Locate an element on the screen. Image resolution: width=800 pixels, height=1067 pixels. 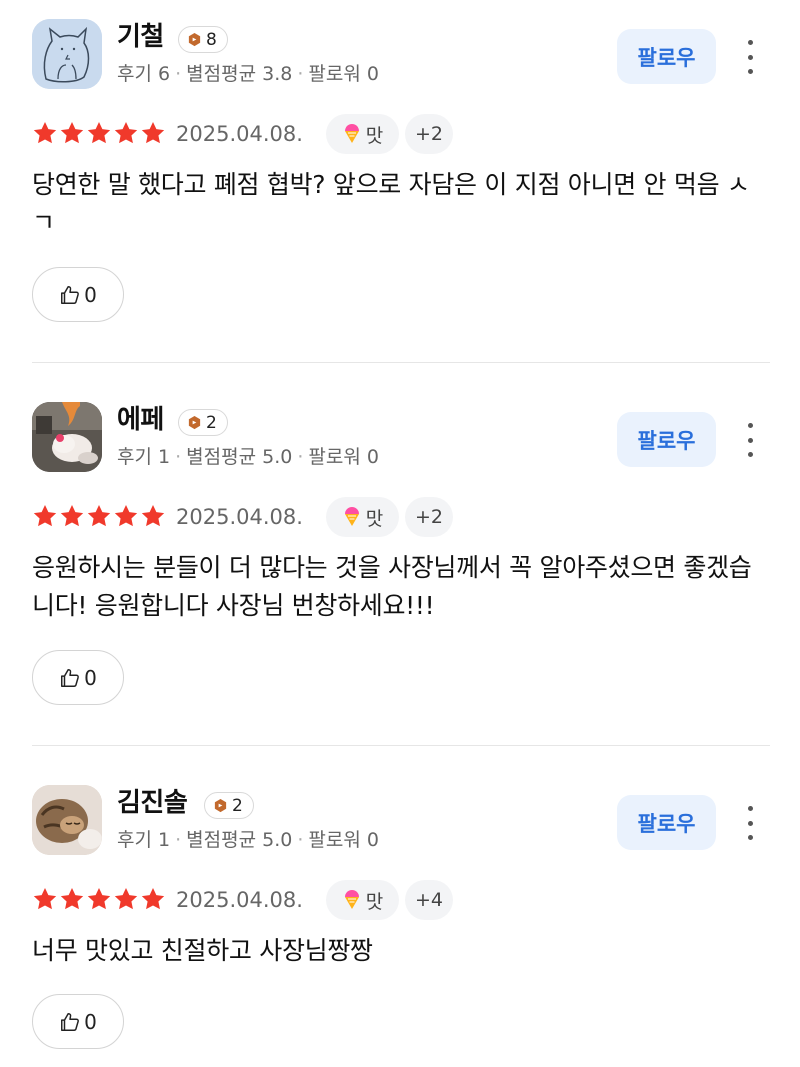
reviewer-meta: 후기 6 · 별점평균 3.8 · 팔로워 0 is located at coordinates (248, 74).